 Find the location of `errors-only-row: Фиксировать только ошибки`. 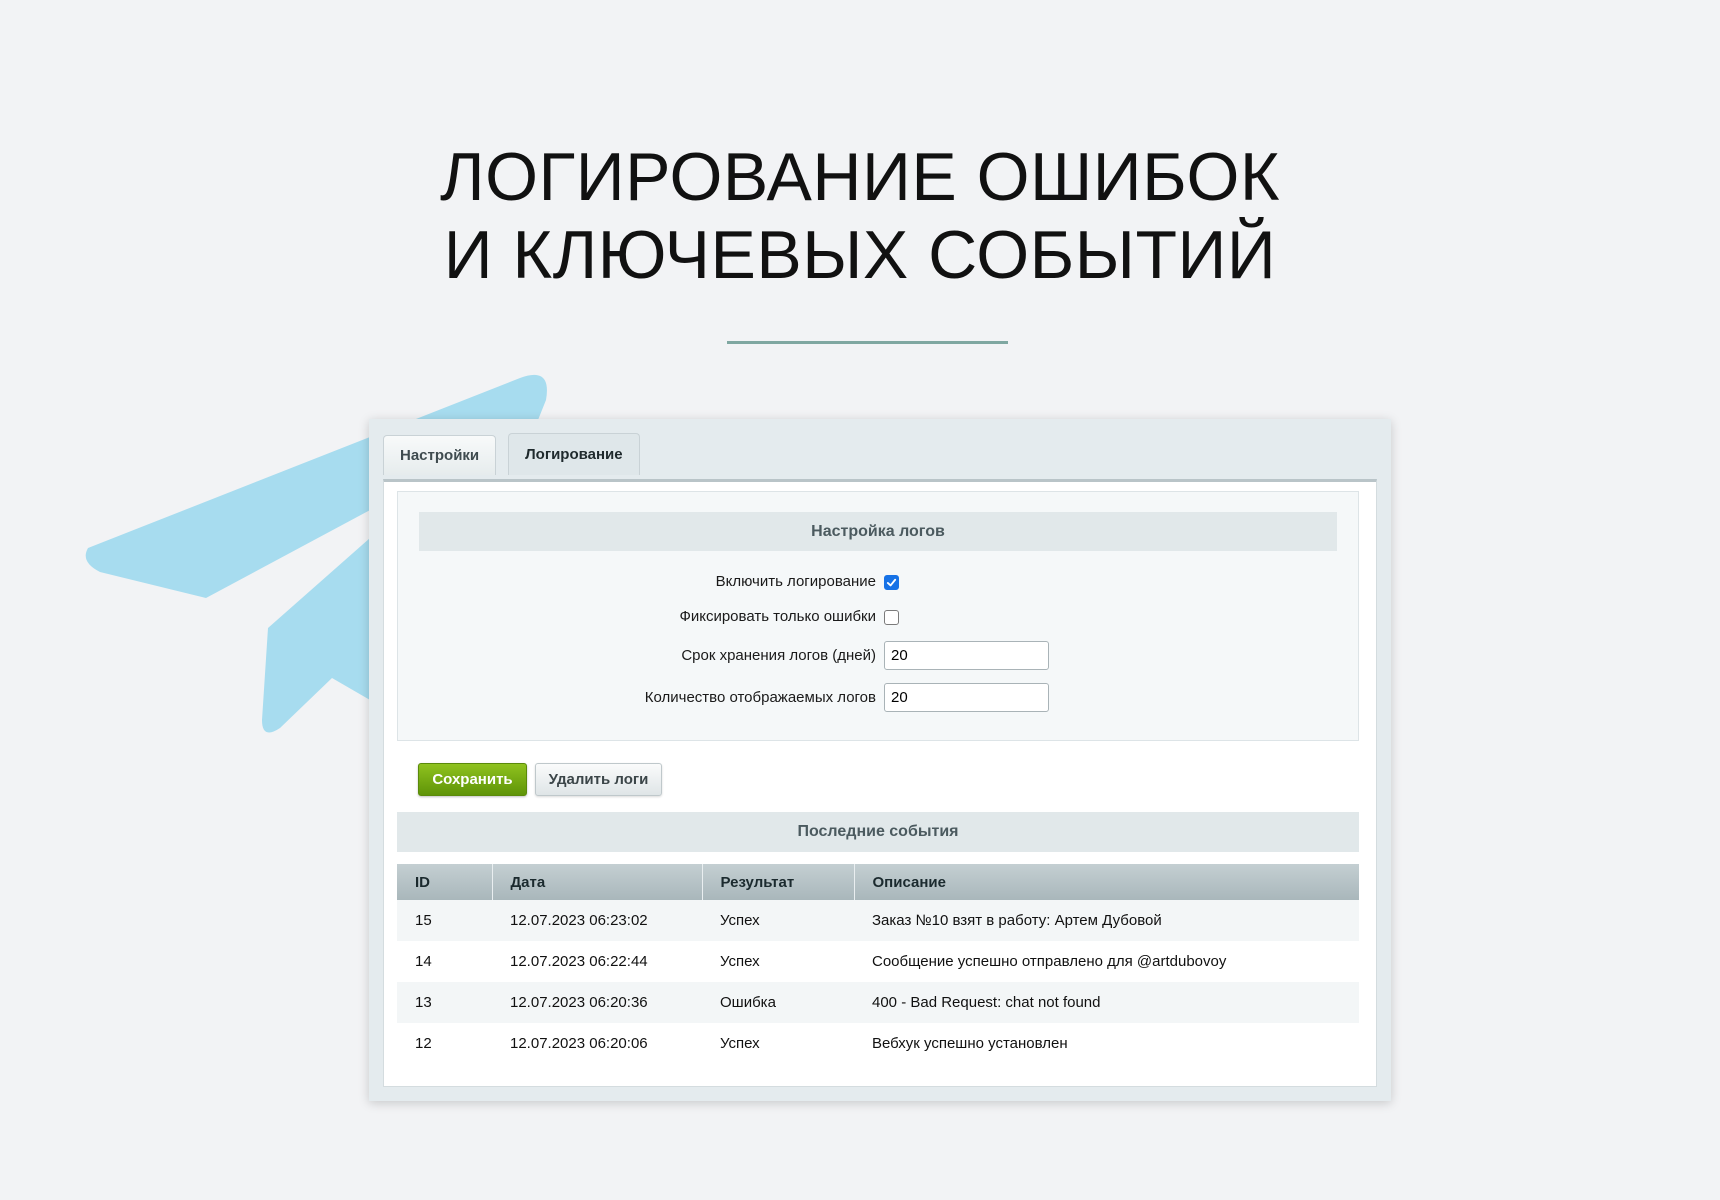

errors-only-row: Фиксировать только ошибки is located at coordinates (879, 617).